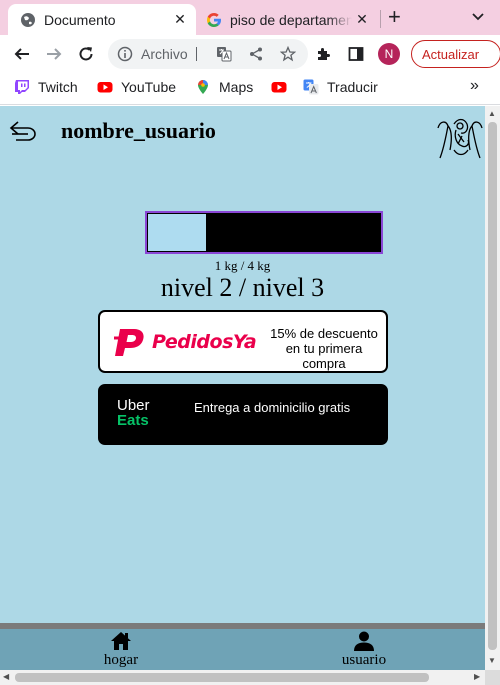  I want to click on address-scheme-label: Archivo, so click(164, 54).